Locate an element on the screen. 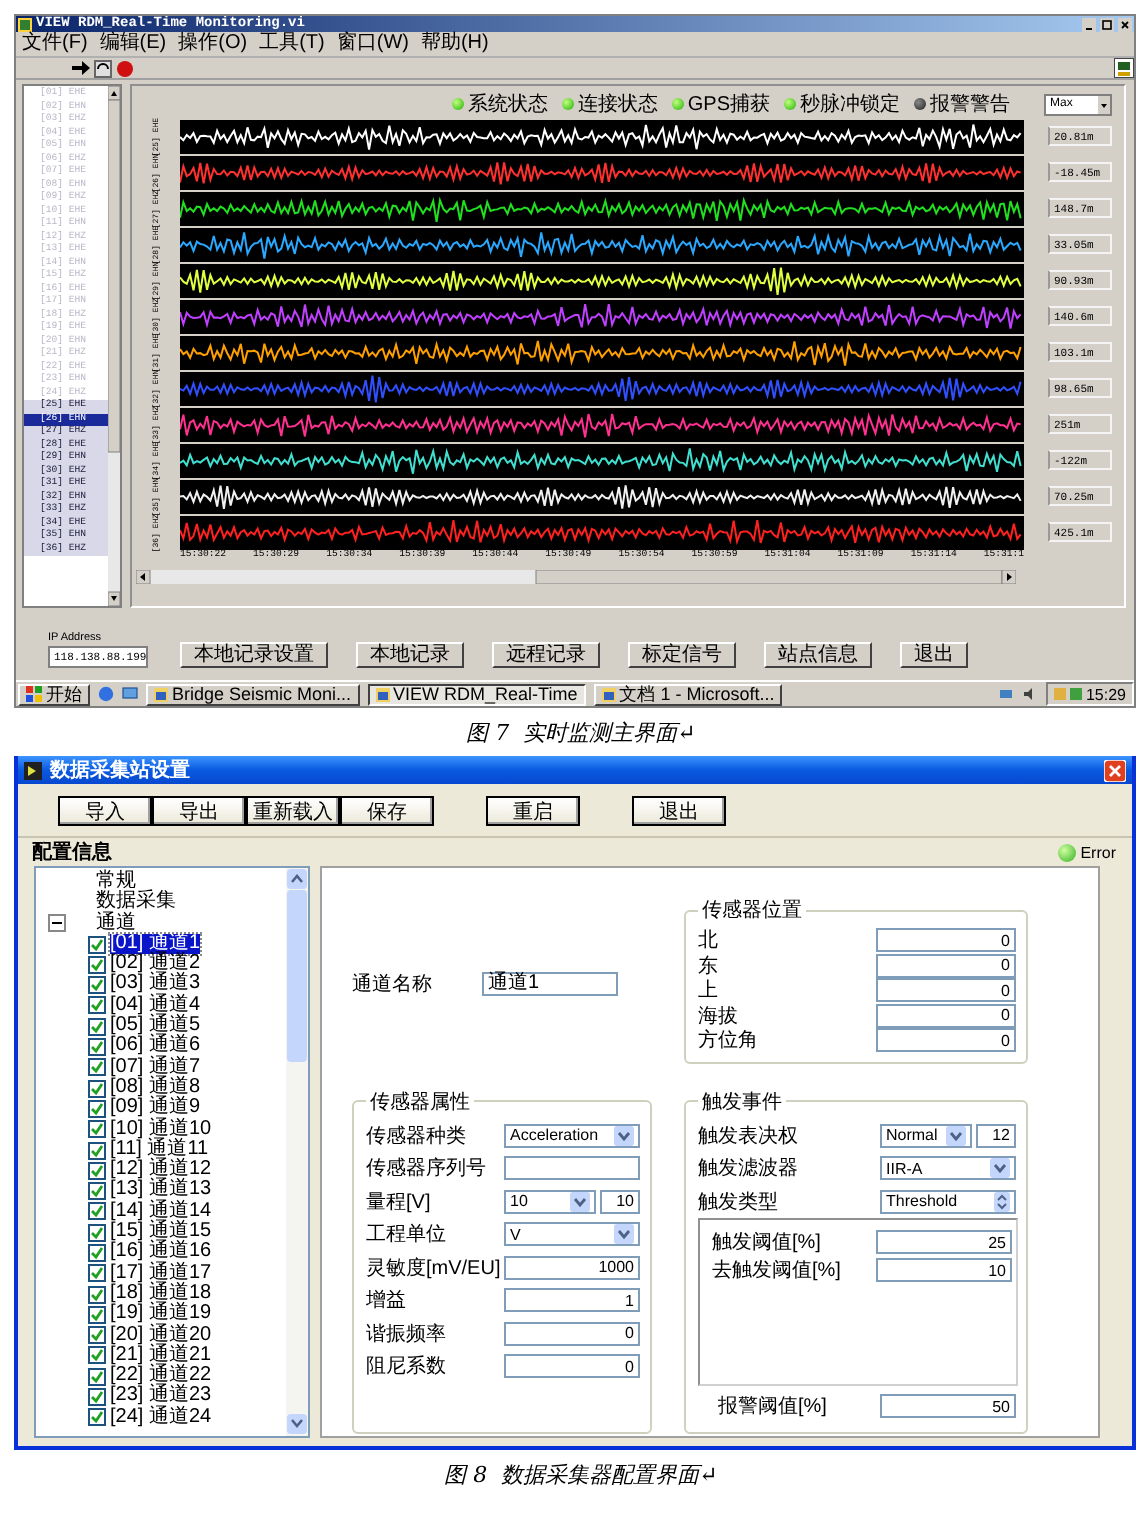 This screenshot has height=1516, width=1142. tree-item: 常规 is located at coordinates (116, 882).